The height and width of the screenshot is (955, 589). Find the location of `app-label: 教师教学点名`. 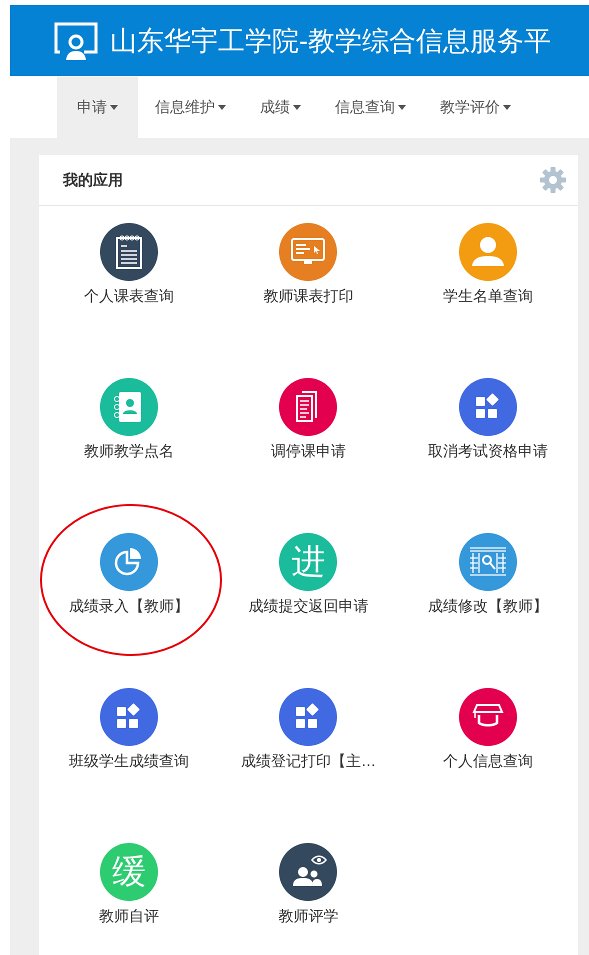

app-label: 教师教学点名 is located at coordinates (129, 451).